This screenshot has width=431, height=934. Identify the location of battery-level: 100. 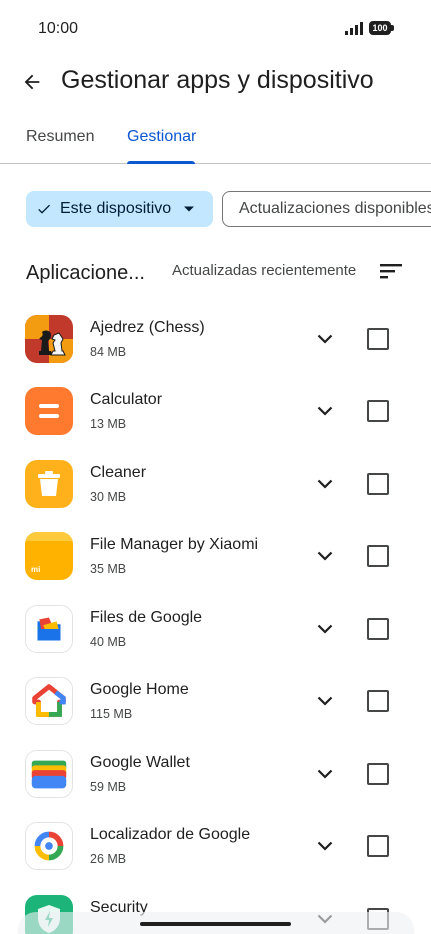
(380, 28).